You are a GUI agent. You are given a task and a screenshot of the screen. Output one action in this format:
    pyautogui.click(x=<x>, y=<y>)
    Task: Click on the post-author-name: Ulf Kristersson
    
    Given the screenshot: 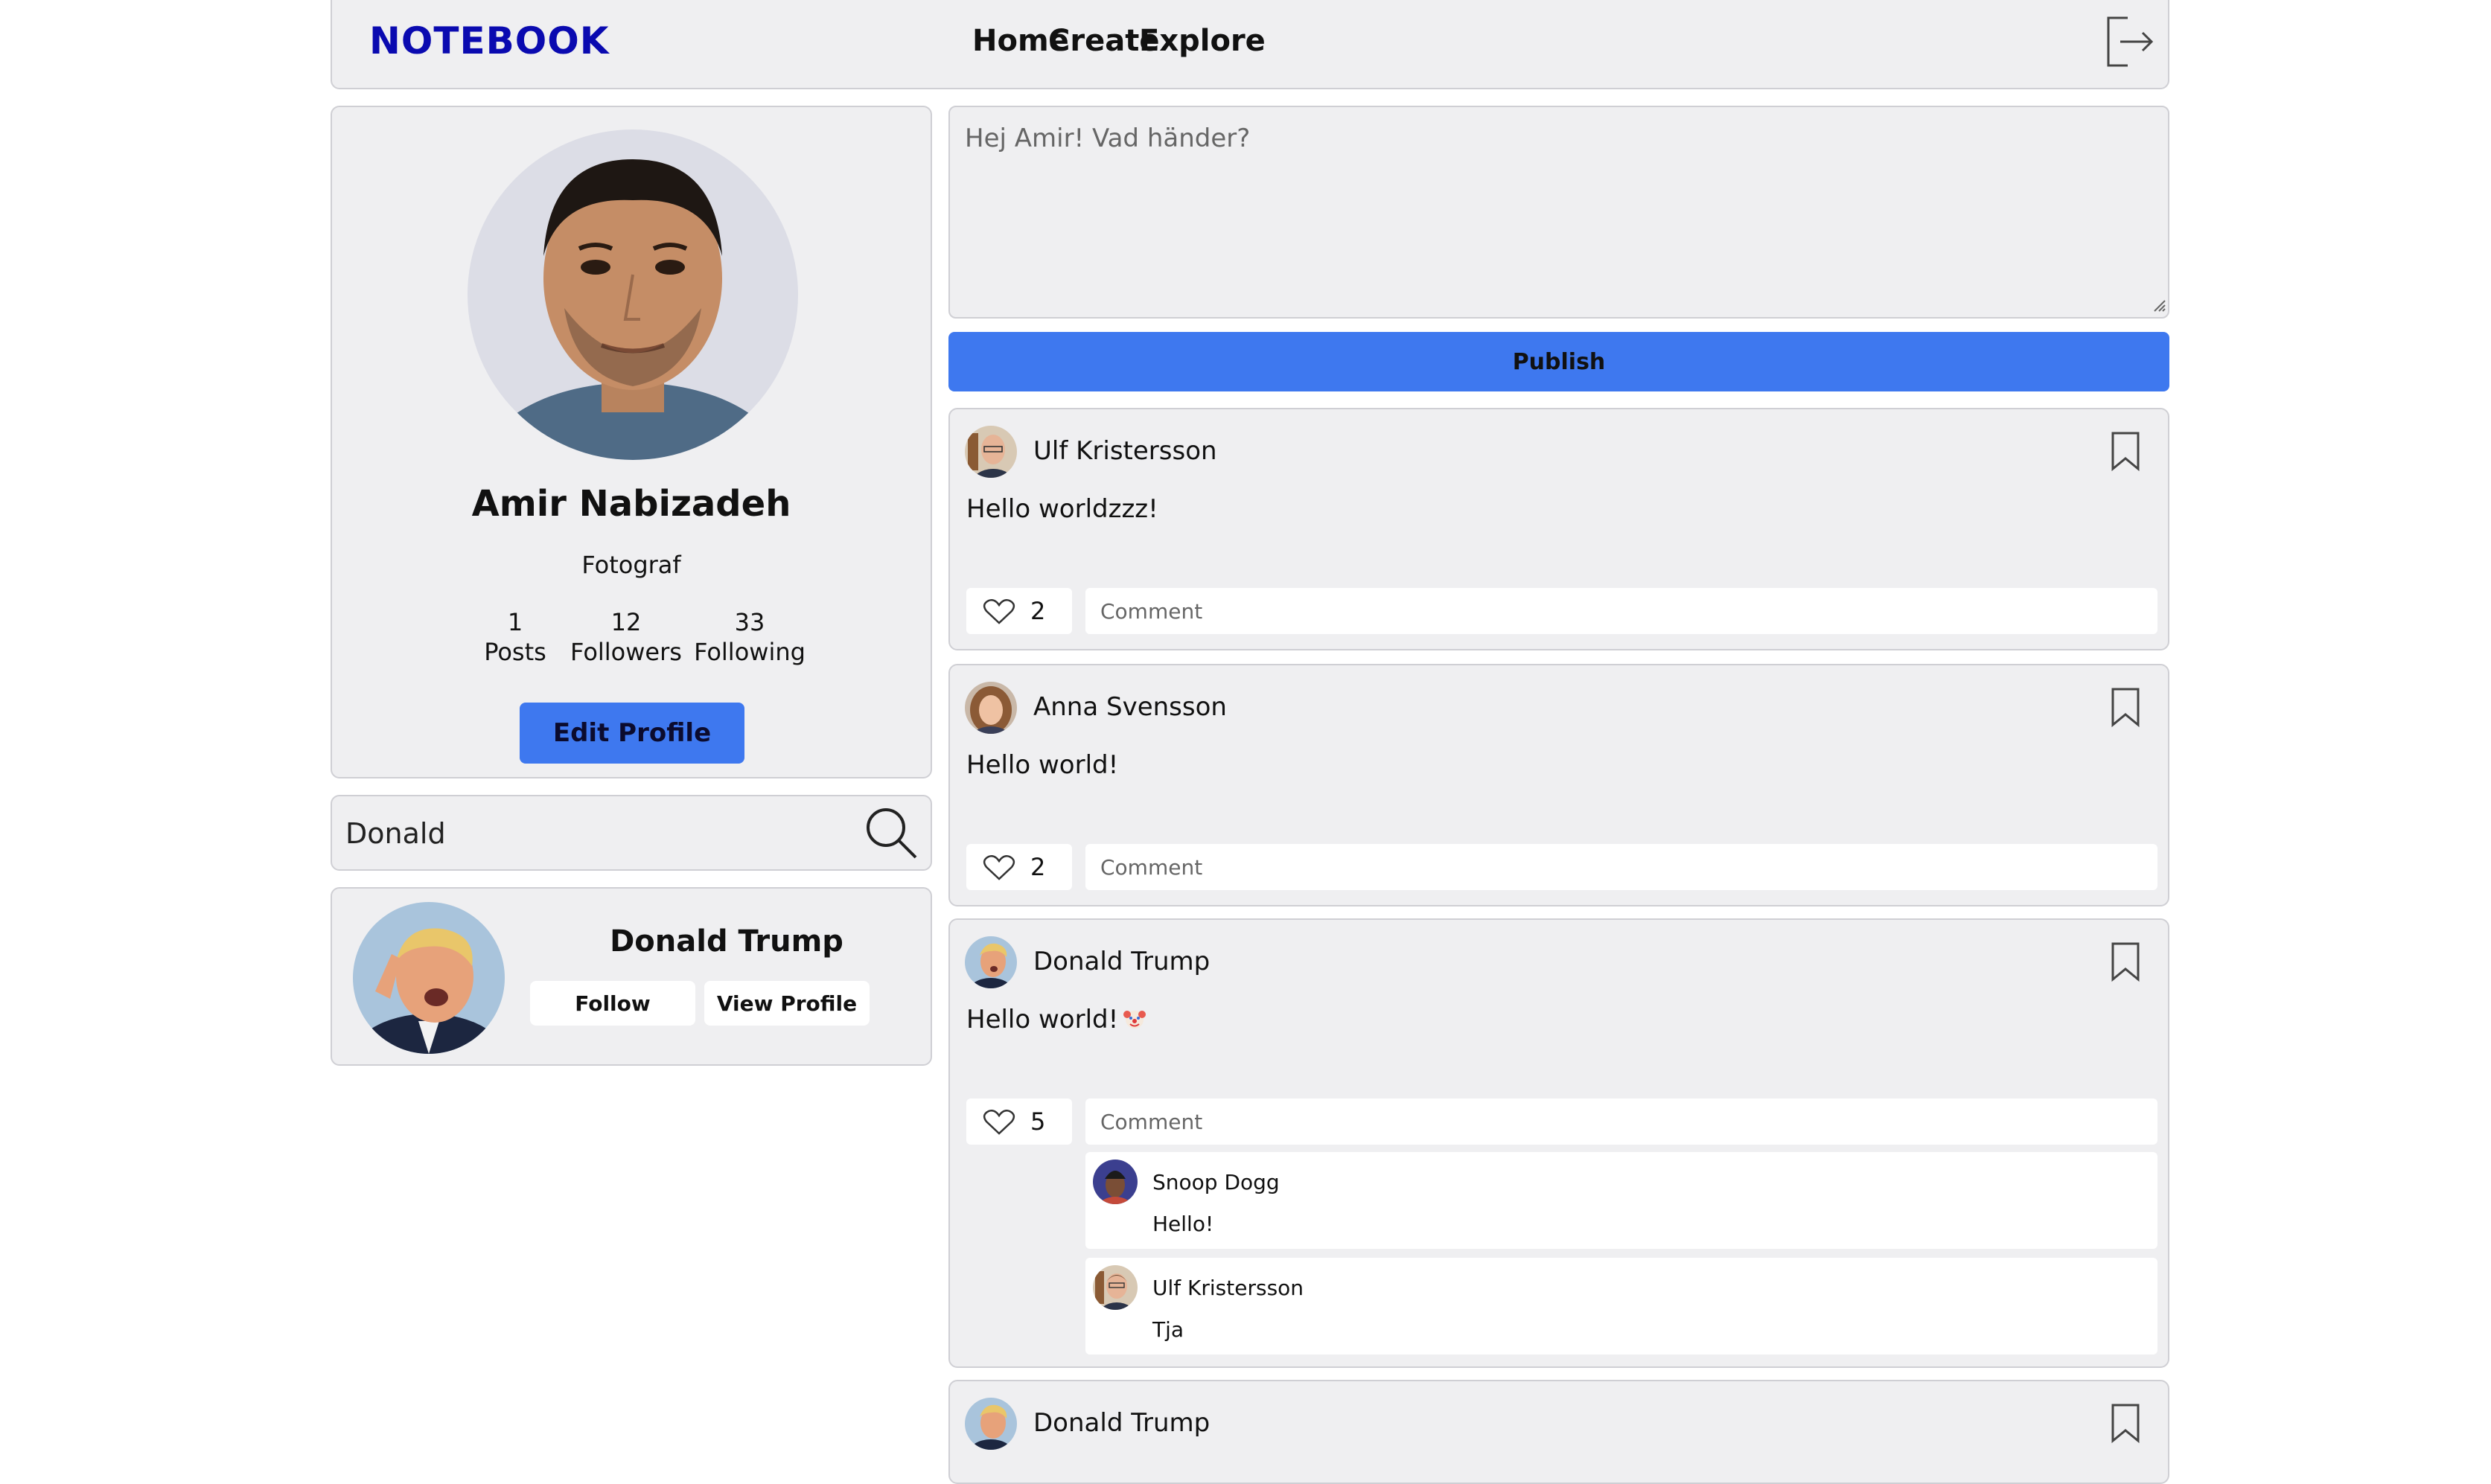 What is the action you would take?
    pyautogui.click(x=1125, y=451)
    